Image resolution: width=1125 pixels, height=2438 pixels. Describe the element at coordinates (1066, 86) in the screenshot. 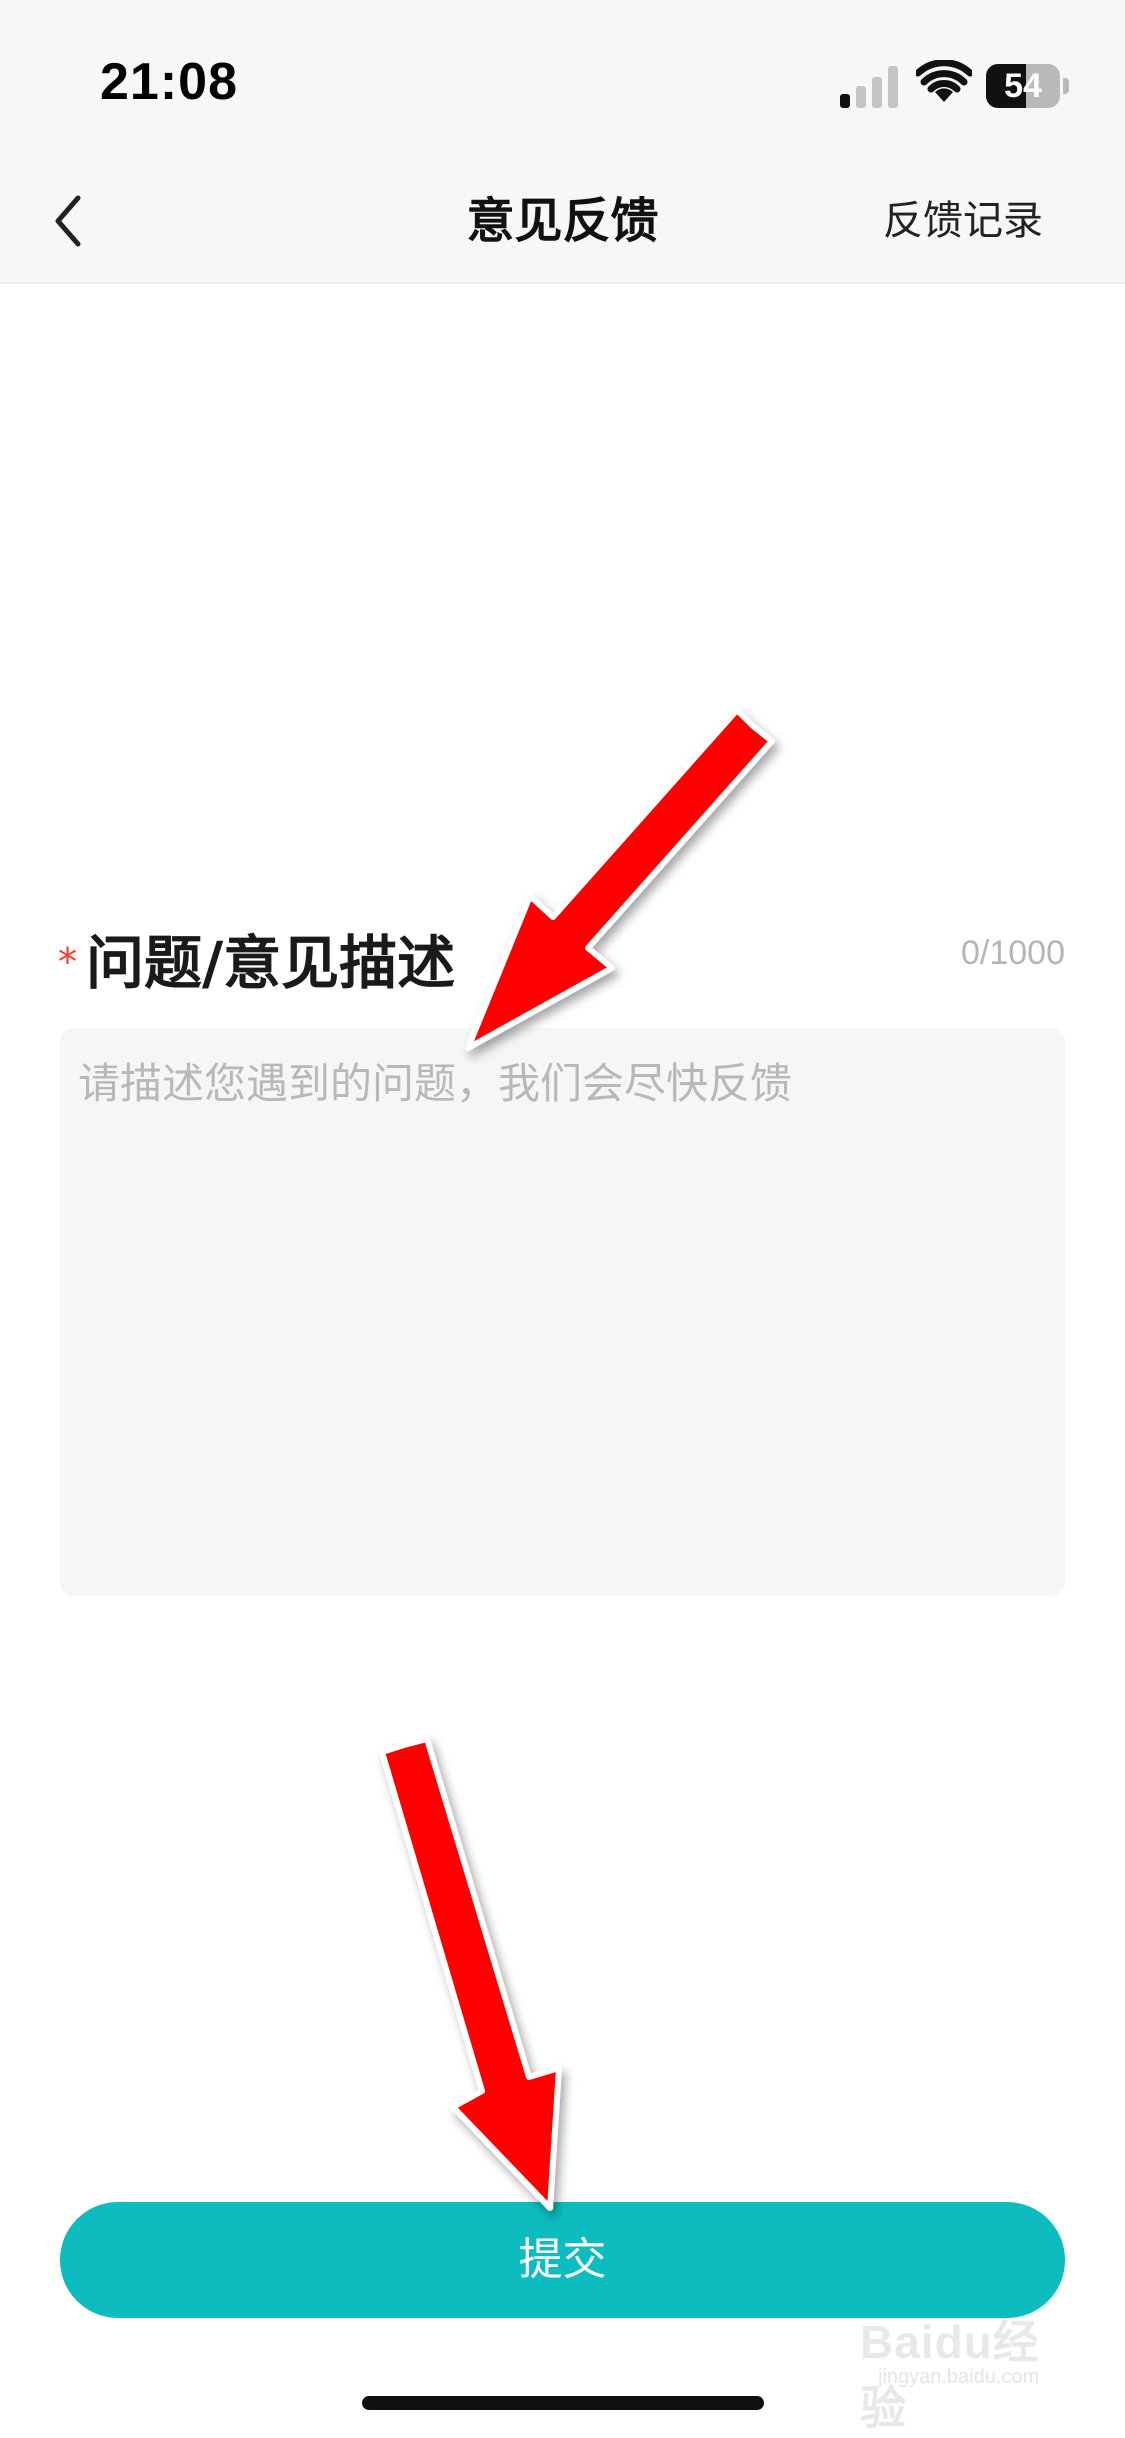

I see `battery-tip` at that location.